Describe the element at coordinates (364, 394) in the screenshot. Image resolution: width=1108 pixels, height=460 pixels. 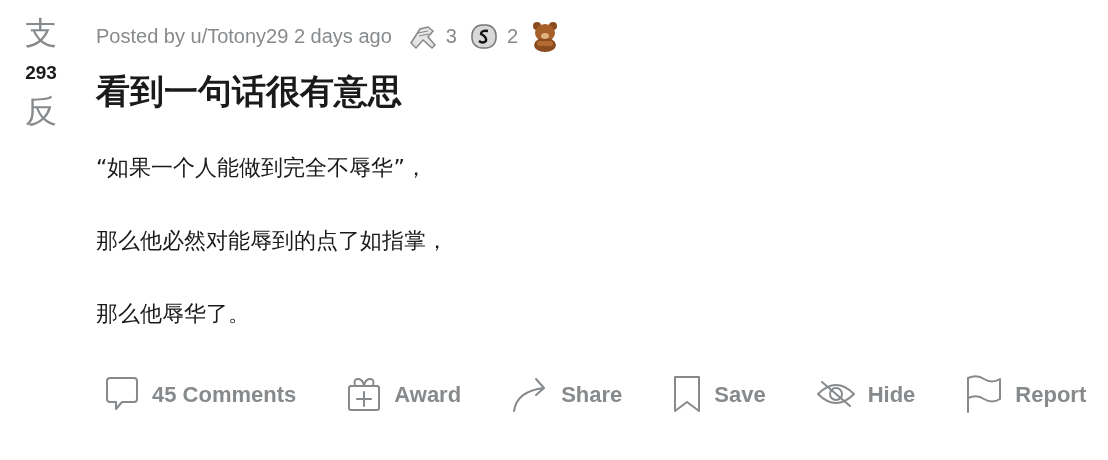
I see `gift-icon` at that location.